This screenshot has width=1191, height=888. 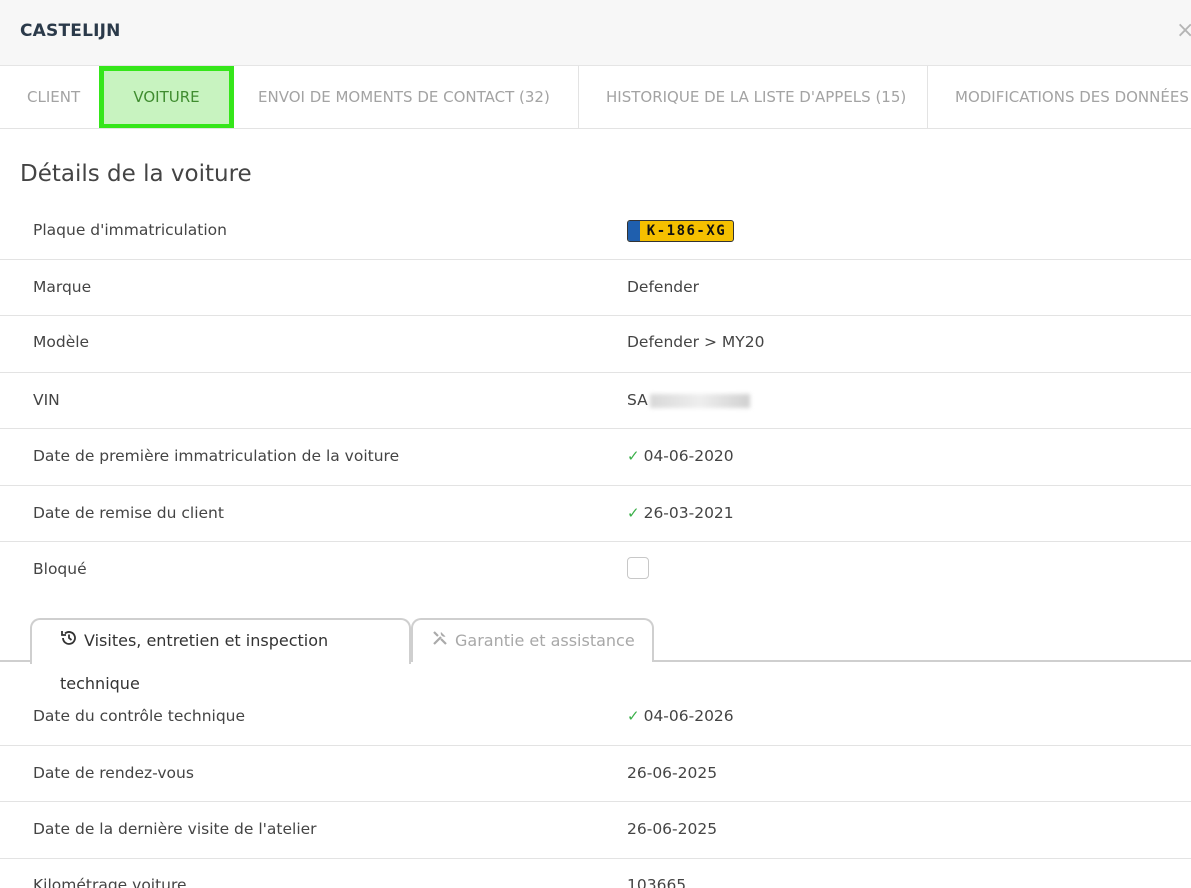 What do you see at coordinates (688, 513) in the screenshot?
I see `delivery-date: 26-03-2021` at bounding box center [688, 513].